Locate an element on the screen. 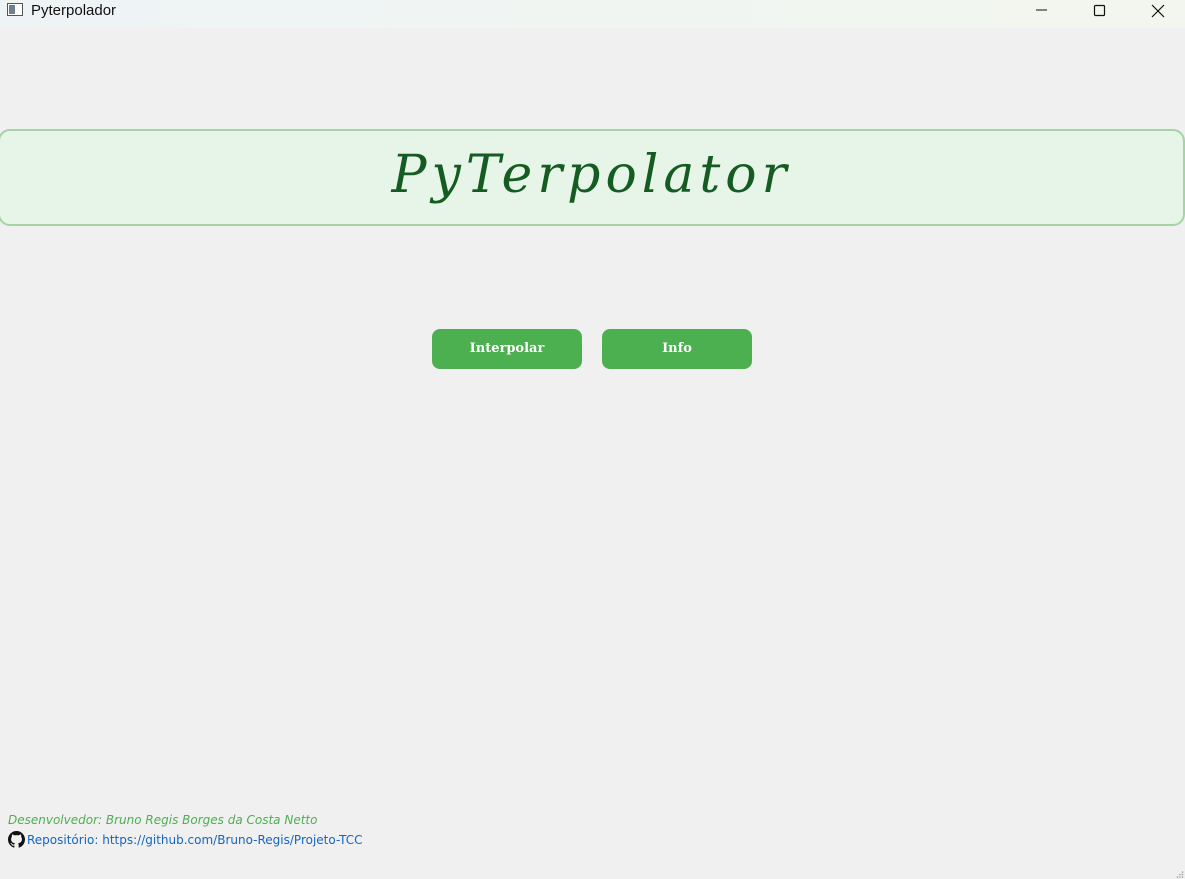 The image size is (1185, 879). window-title: Pyterpolador is located at coordinates (74, 10).